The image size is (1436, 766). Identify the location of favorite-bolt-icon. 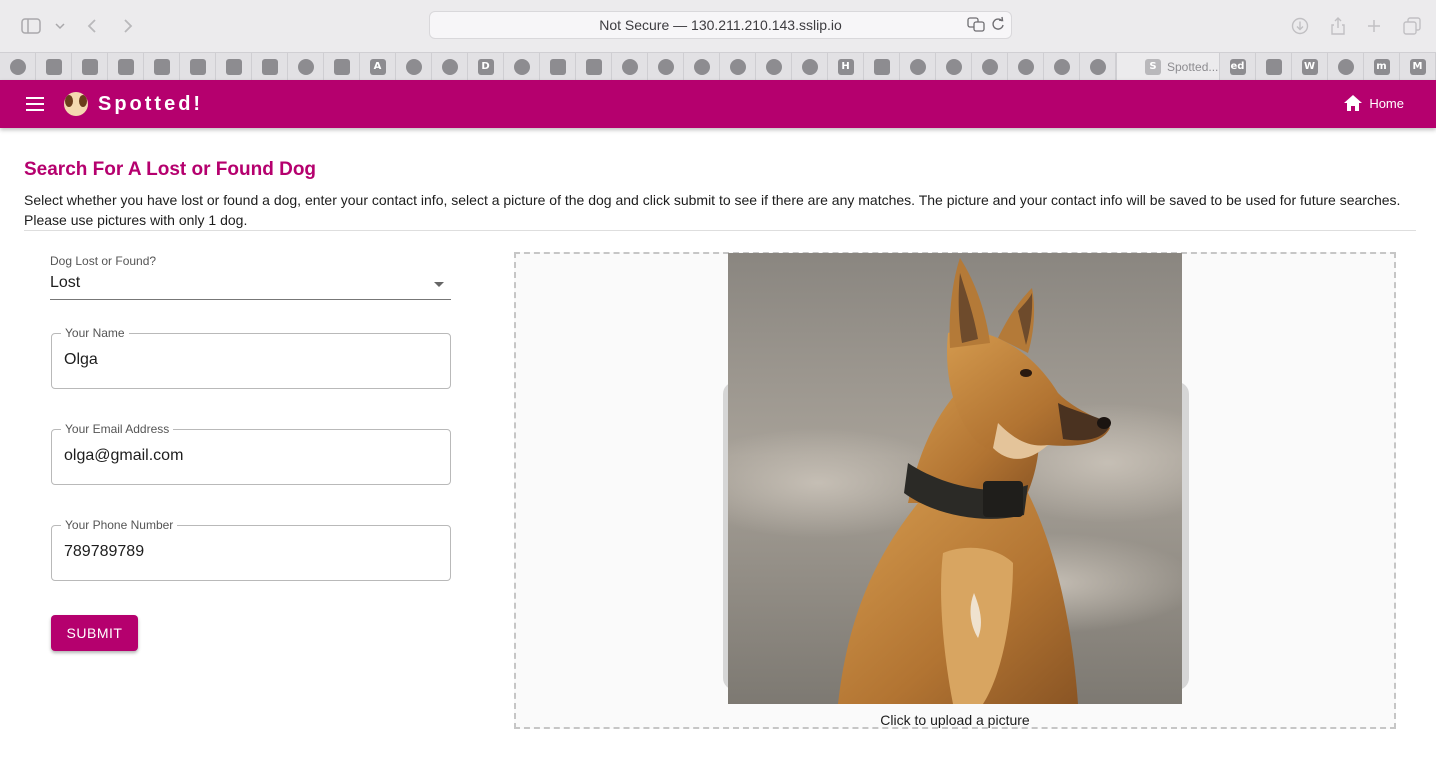
(738, 66).